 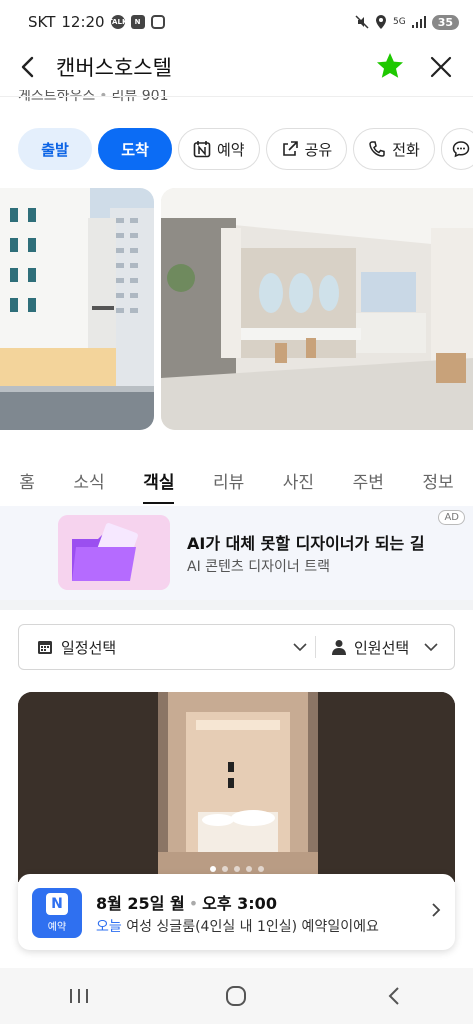 What do you see at coordinates (236, 22) in the screenshot?
I see `status-bar: SKT 12:20 TALK N 5G 35` at bounding box center [236, 22].